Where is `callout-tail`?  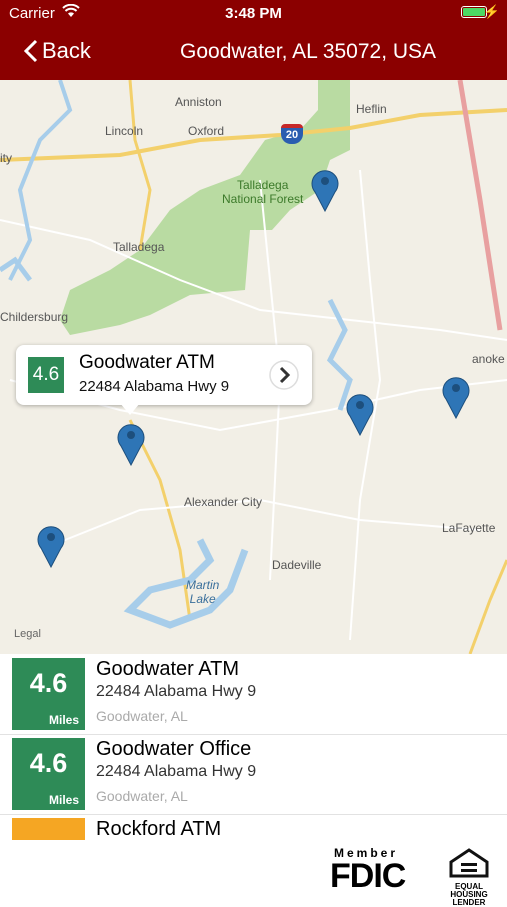
callout-tail is located at coordinates (130, 409).